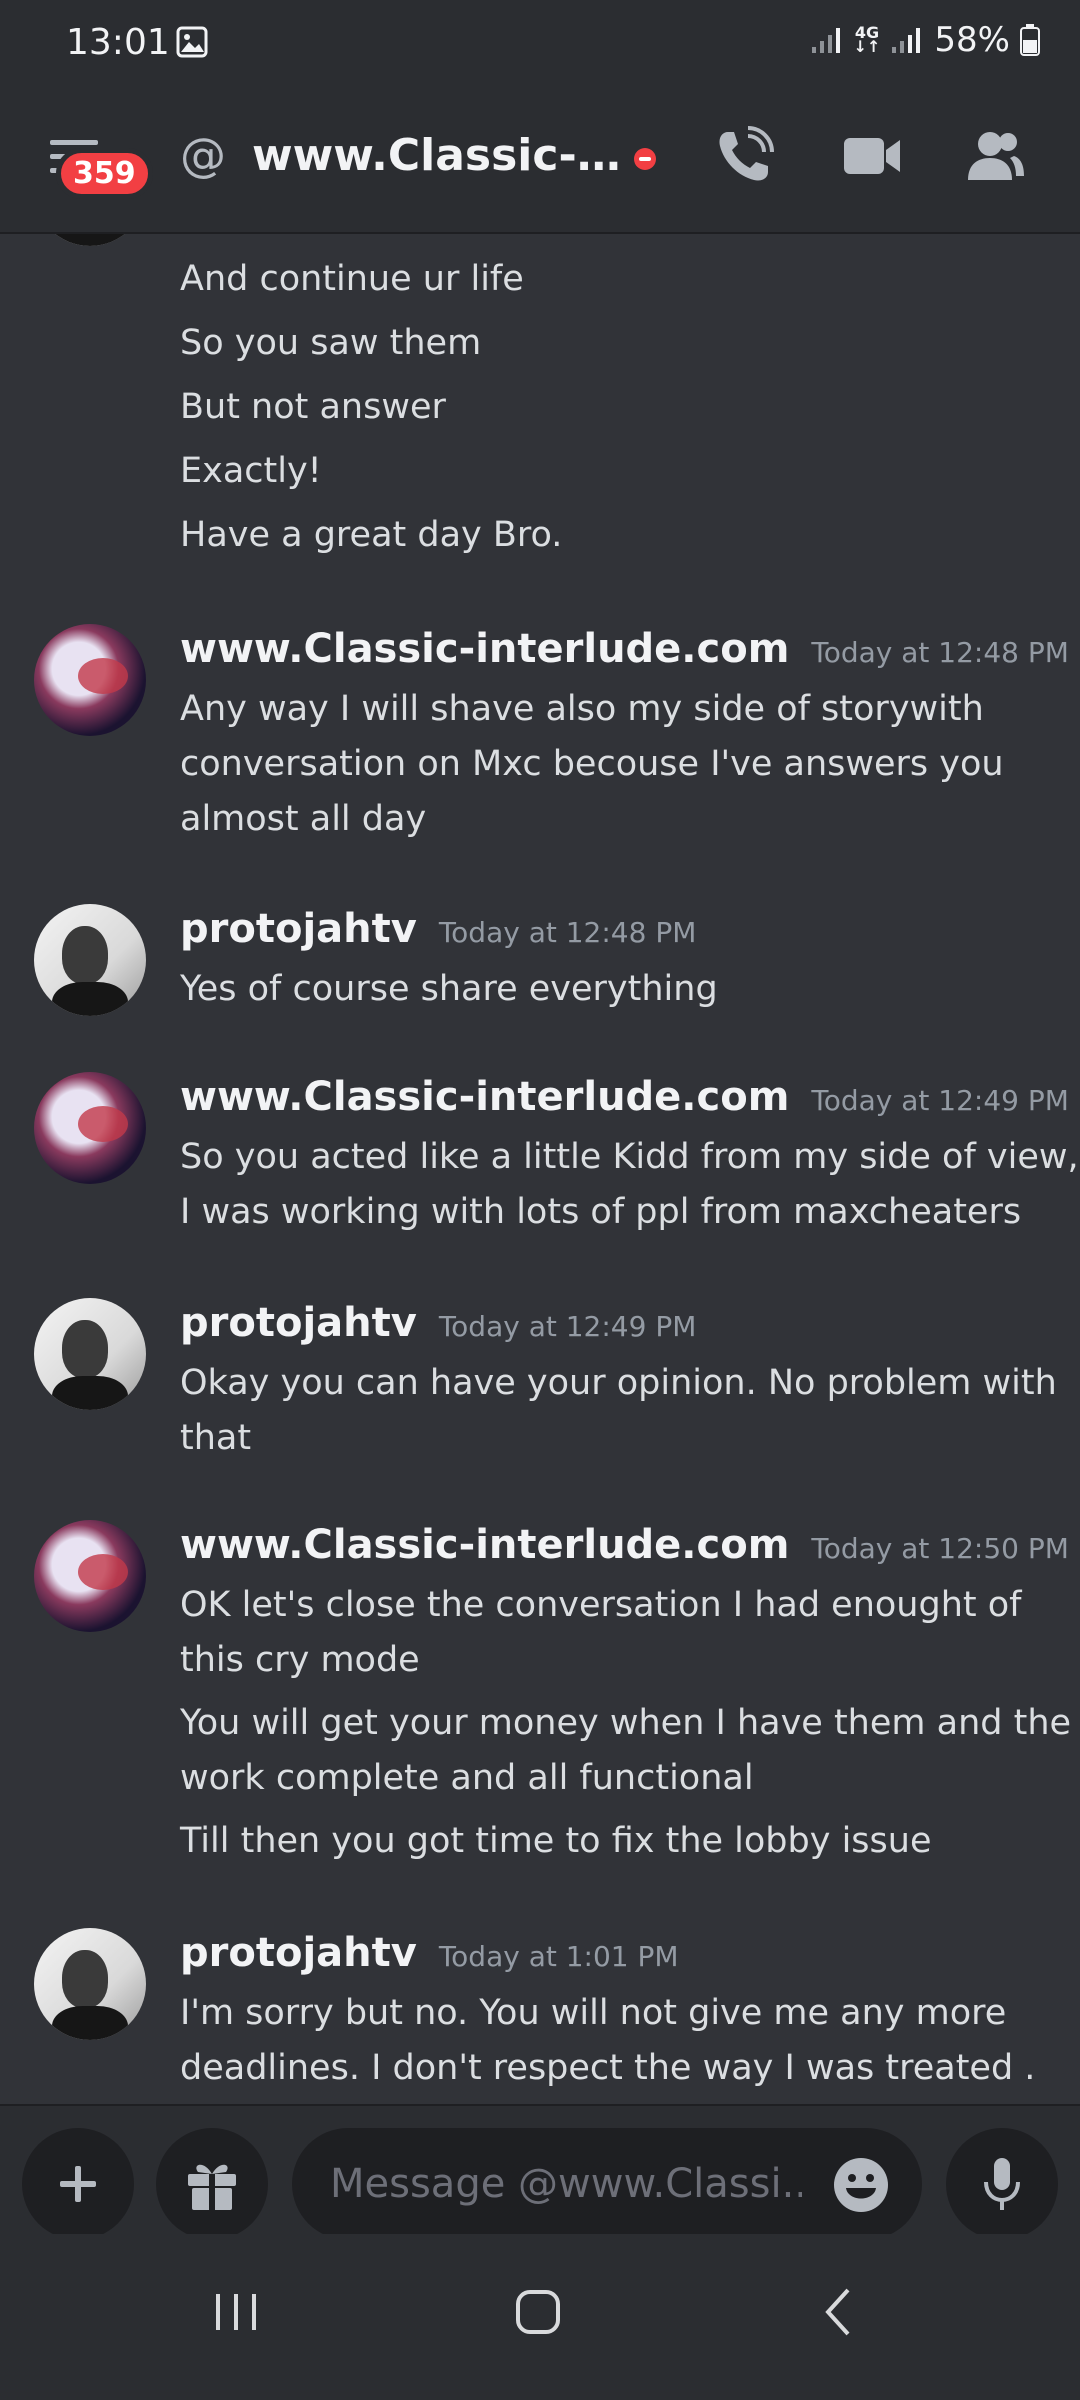 The width and height of the screenshot is (1080, 2400). I want to click on status-bar: 13:01 4G ↓↑ 58%, so click(540, 46).